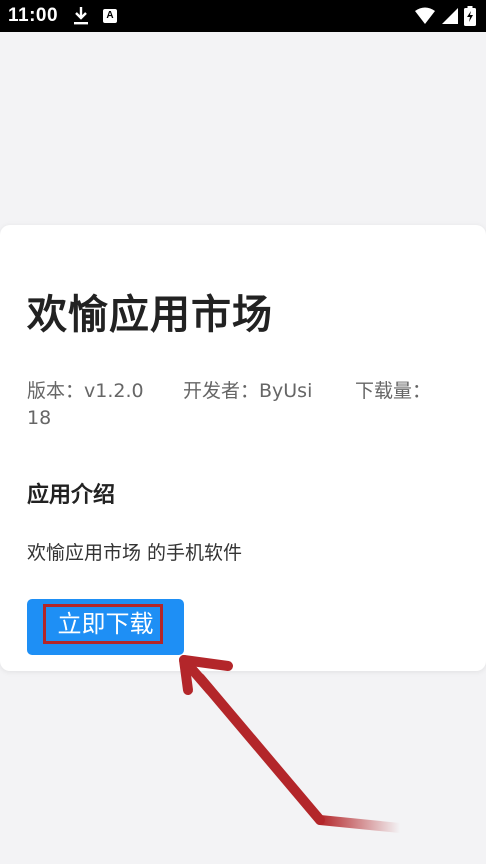 Image resolution: width=486 pixels, height=864 pixels. I want to click on status-time: 11:00, so click(33, 15).